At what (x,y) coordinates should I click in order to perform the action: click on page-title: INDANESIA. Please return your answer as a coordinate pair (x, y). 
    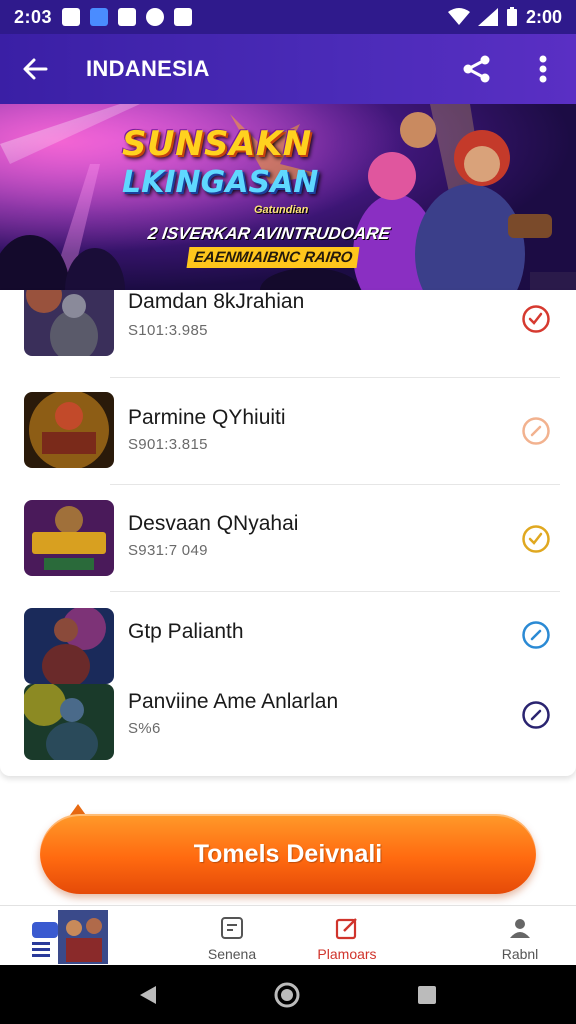
    Looking at the image, I should click on (148, 68).